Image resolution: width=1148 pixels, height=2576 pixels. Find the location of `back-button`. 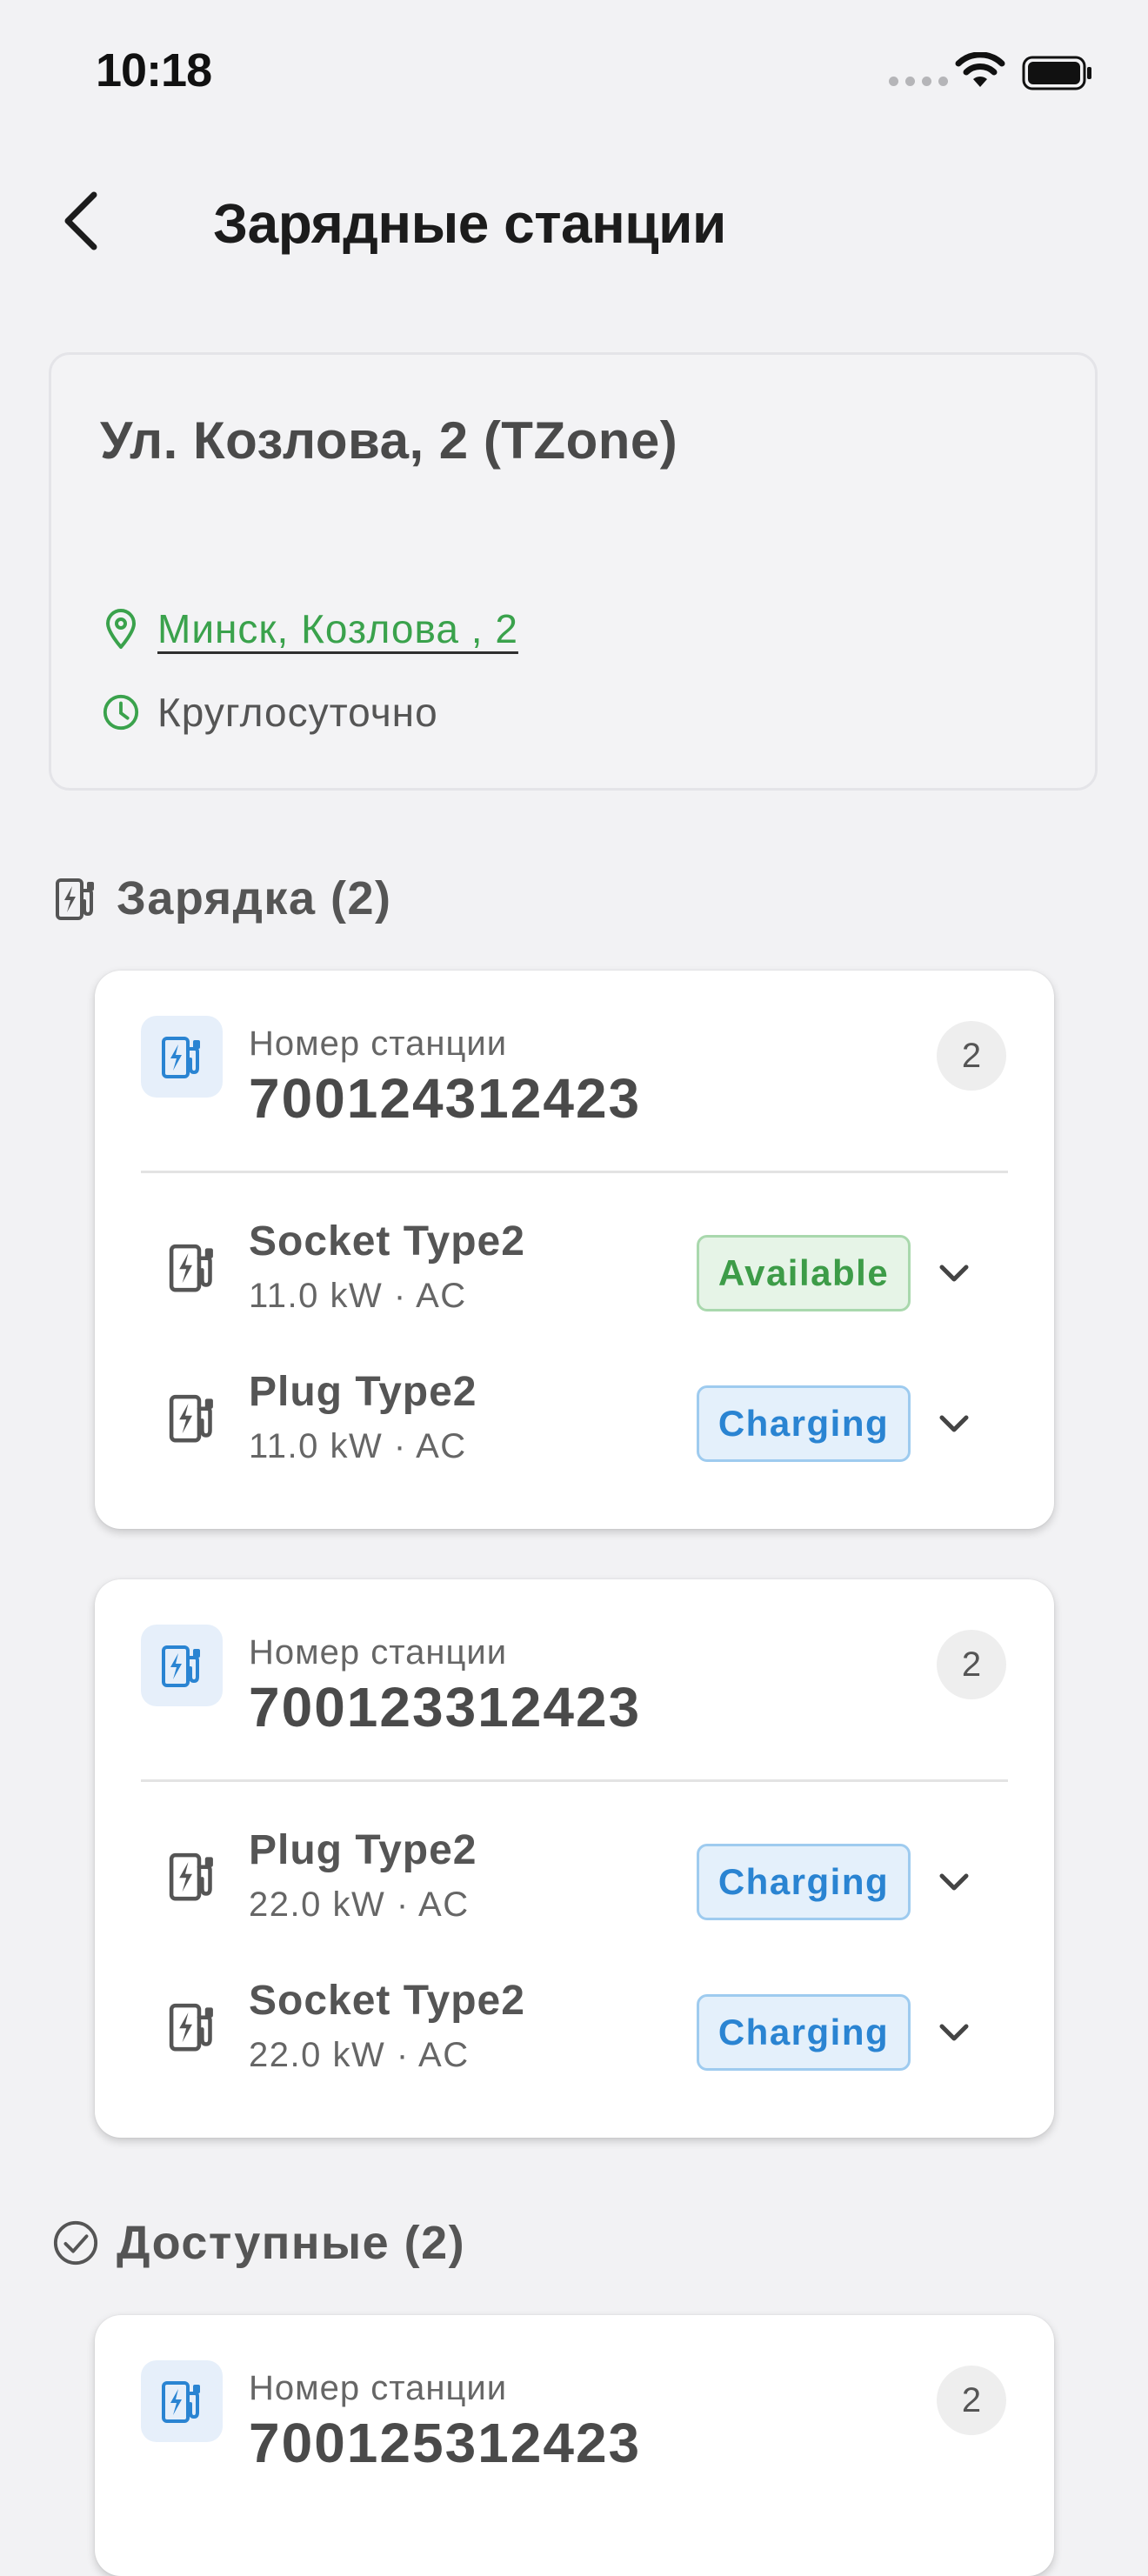

back-button is located at coordinates (83, 221).